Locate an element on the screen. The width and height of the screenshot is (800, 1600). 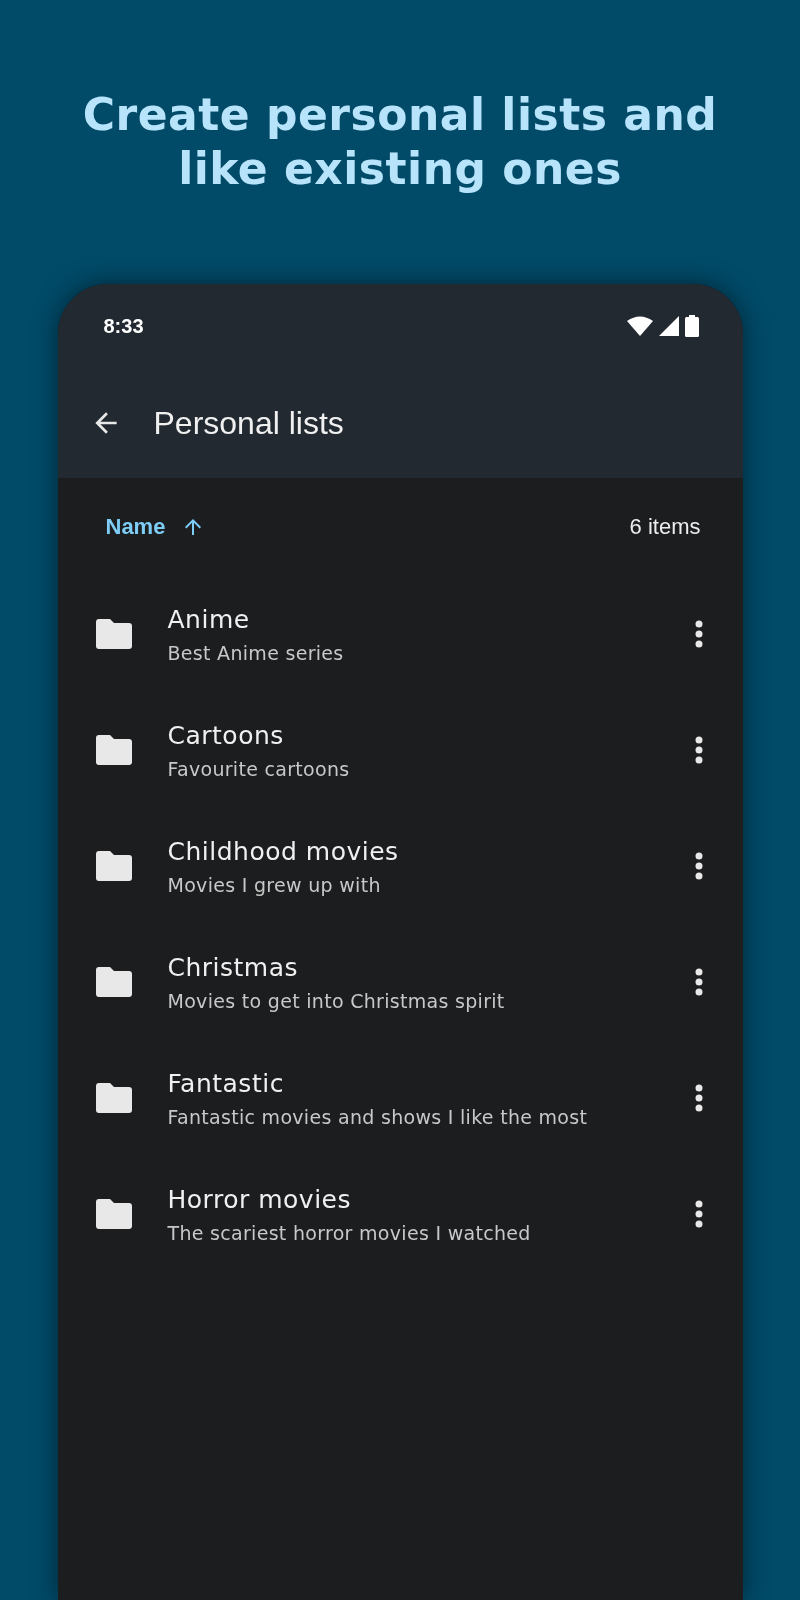
list-description: Best Anime series is located at coordinates (256, 652).